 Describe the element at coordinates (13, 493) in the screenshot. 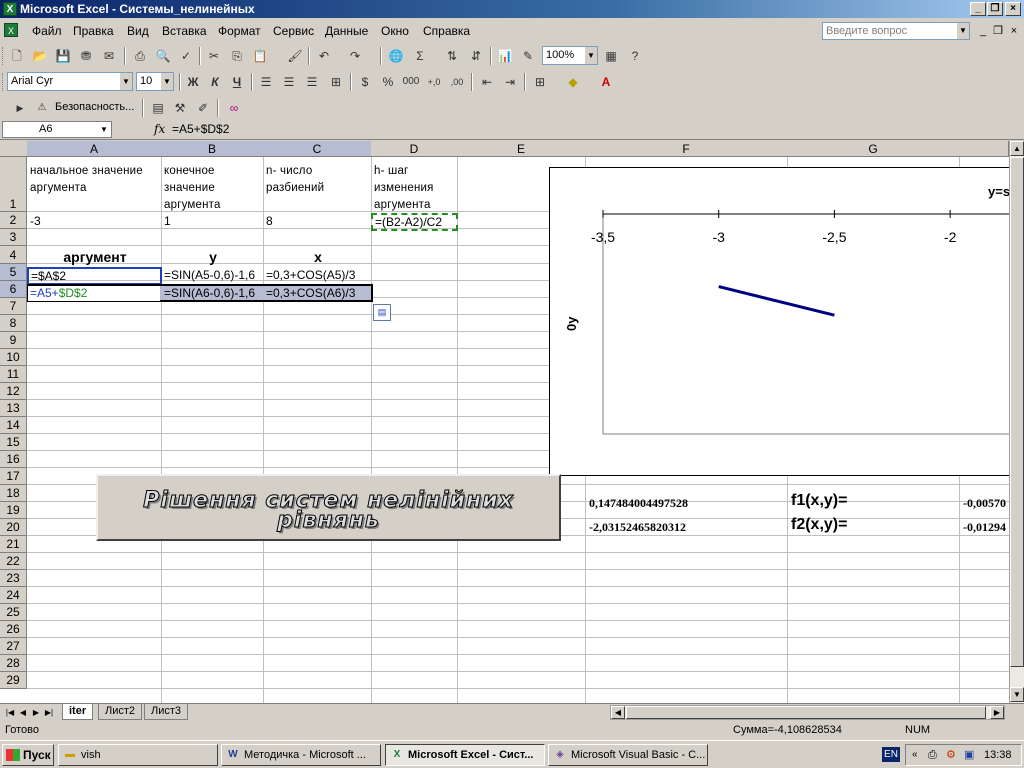

I see `row-header: 18` at that location.